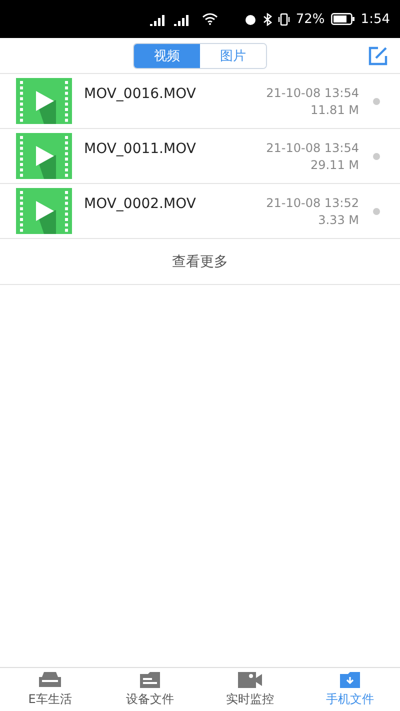  Describe the element at coordinates (210, 19) in the screenshot. I see `wifi-icon` at that location.